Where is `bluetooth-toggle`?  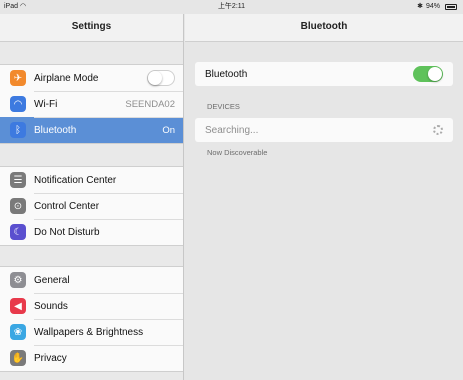
bluetooth-toggle is located at coordinates (428, 74).